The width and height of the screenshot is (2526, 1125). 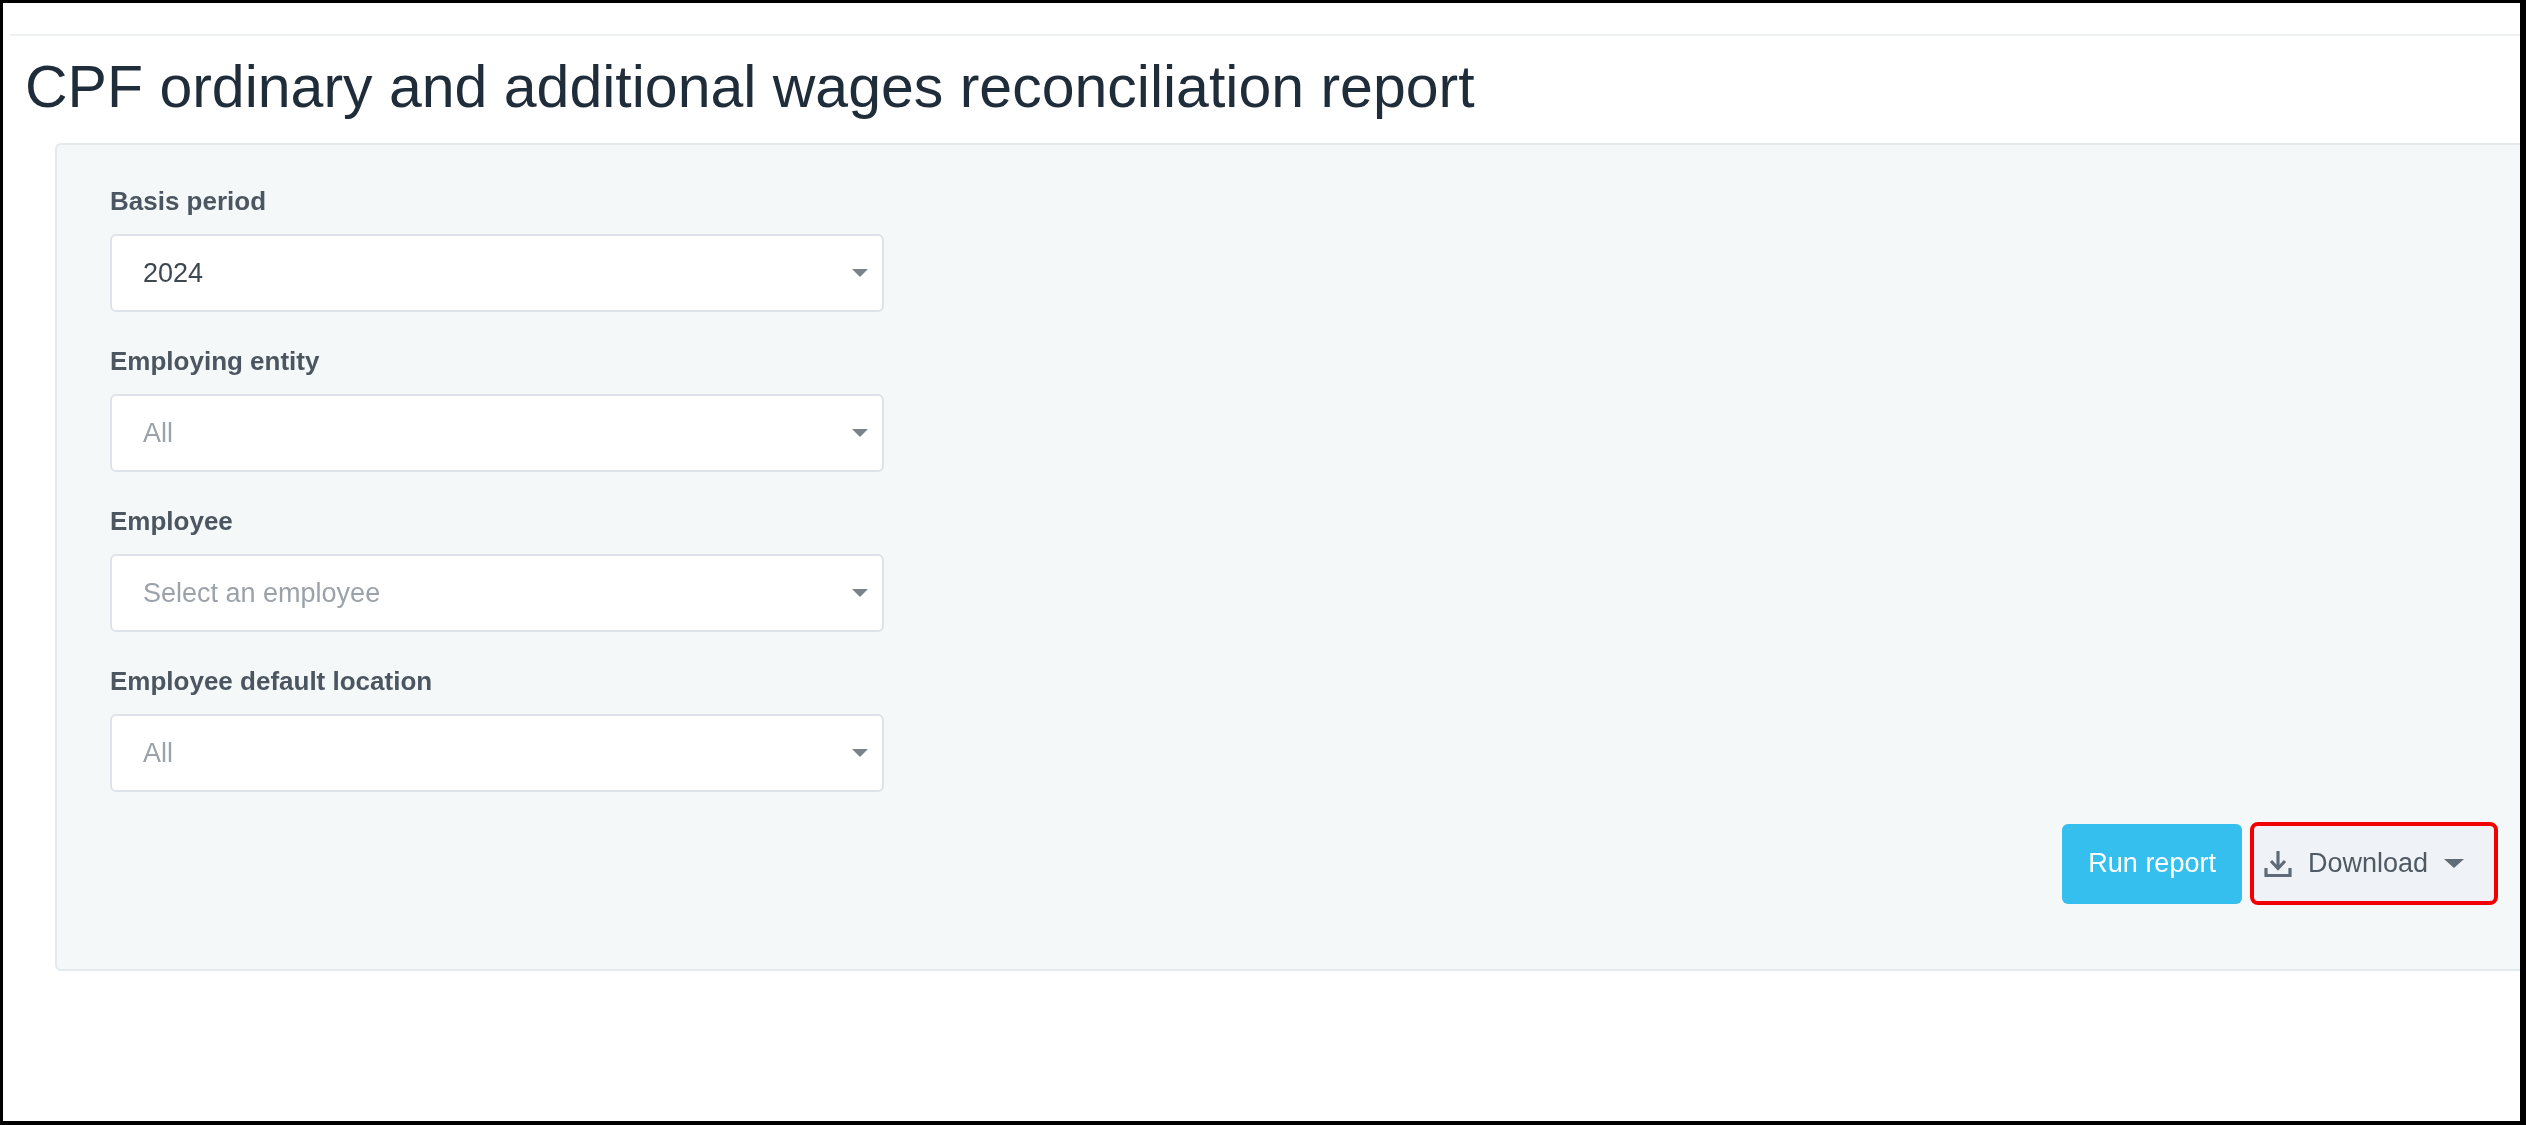 What do you see at coordinates (497, 593) in the screenshot?
I see `select-field: Select an employee` at bounding box center [497, 593].